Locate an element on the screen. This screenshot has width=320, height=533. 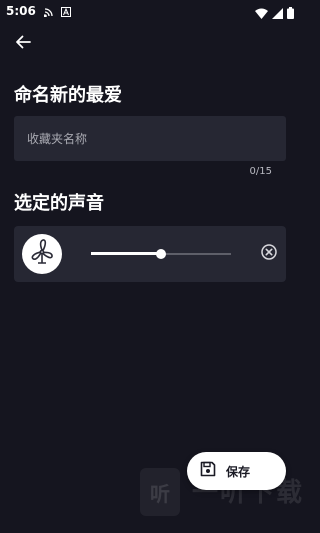
save-icon is located at coordinates (208, 471).